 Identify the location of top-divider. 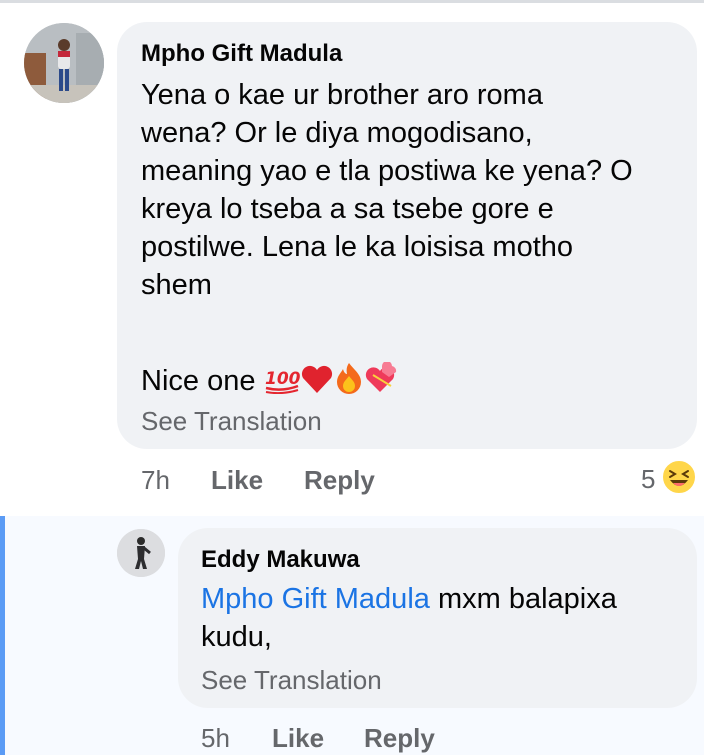
(352, 1).